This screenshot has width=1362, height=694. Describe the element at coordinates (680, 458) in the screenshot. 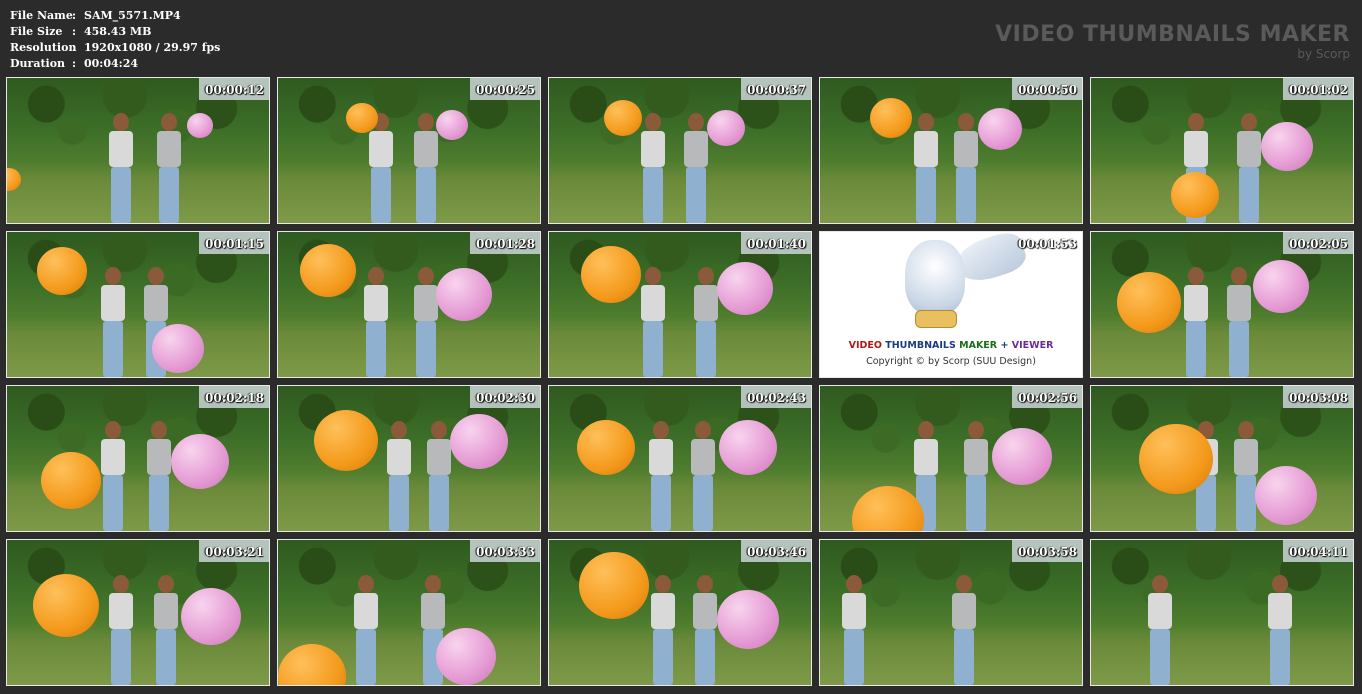

I see `thumbnail: 00:02:43` at that location.